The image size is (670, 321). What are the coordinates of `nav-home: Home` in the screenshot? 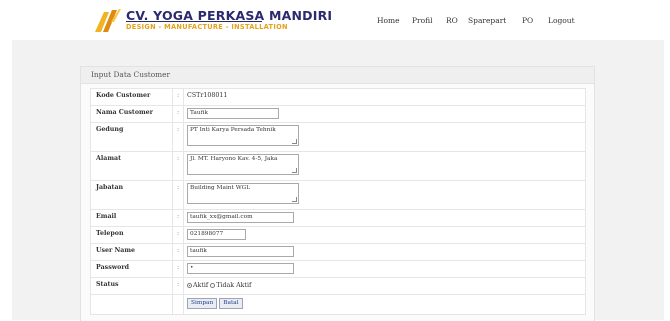 It's located at (388, 20).